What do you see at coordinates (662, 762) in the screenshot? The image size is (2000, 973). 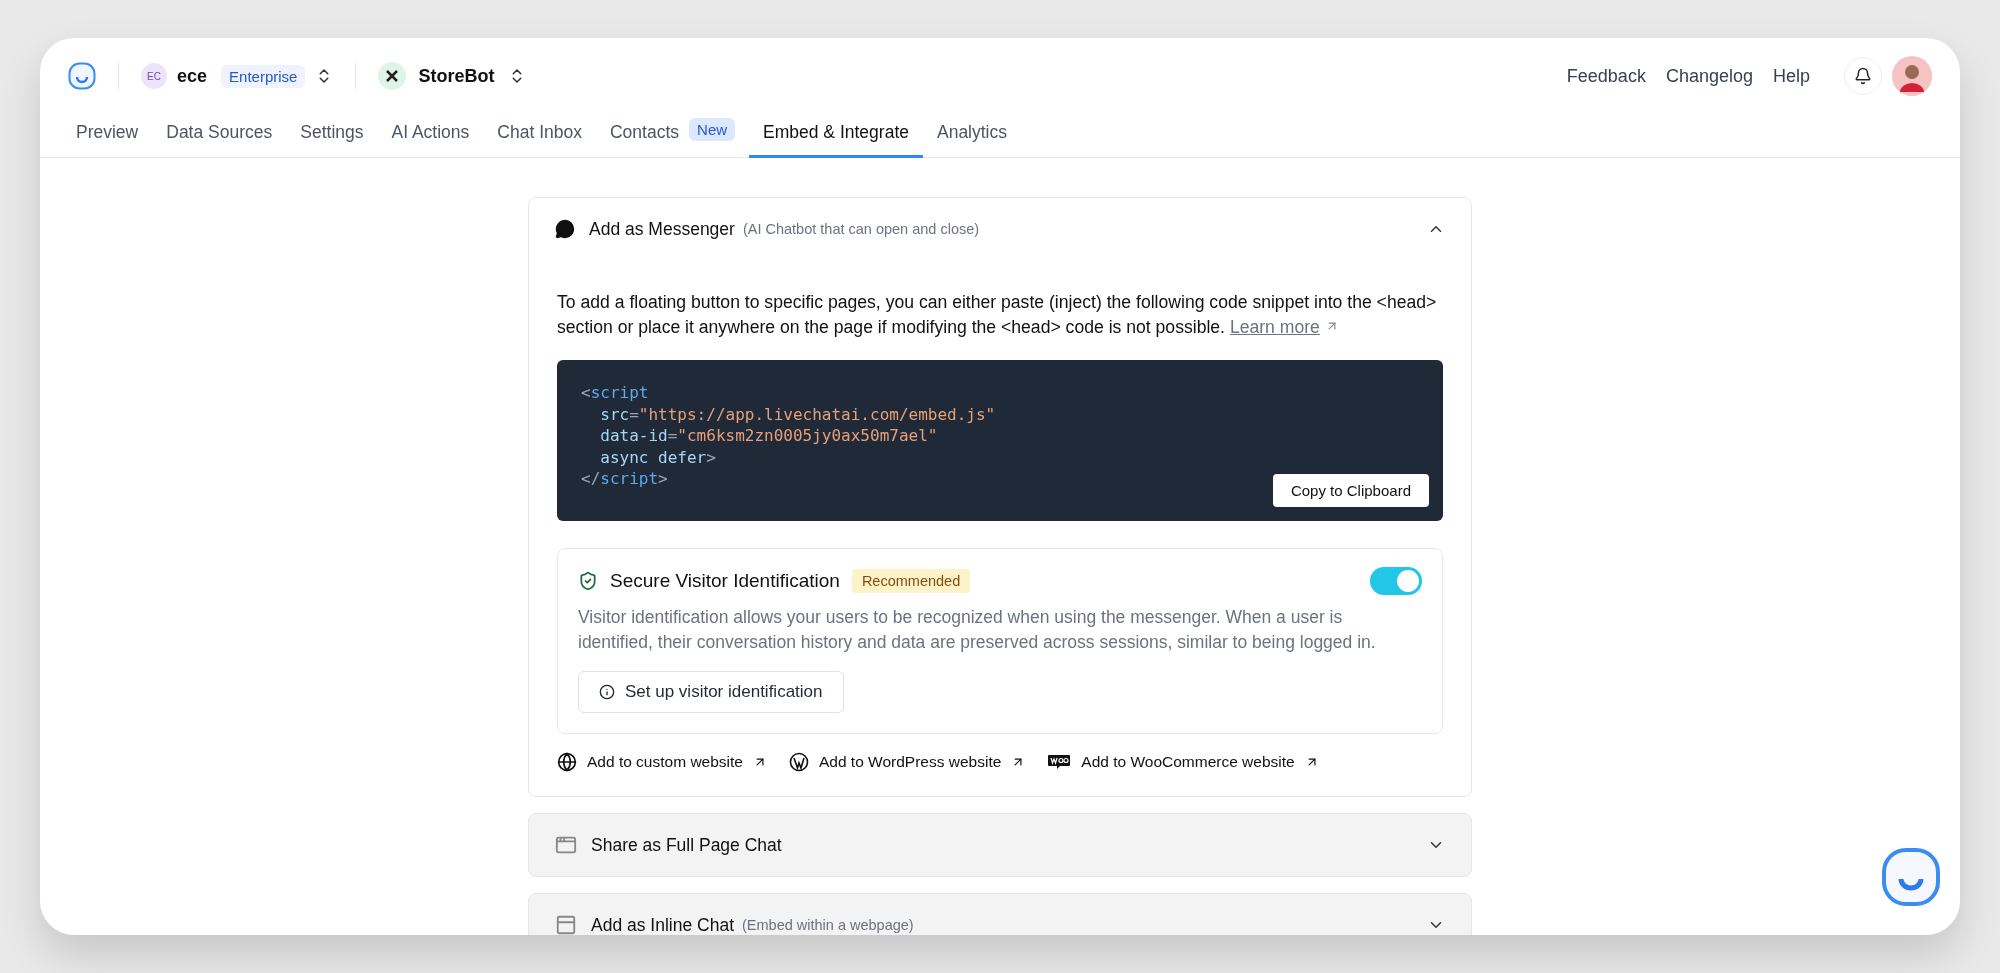 I see `integration-link: Add to custom website` at bounding box center [662, 762].